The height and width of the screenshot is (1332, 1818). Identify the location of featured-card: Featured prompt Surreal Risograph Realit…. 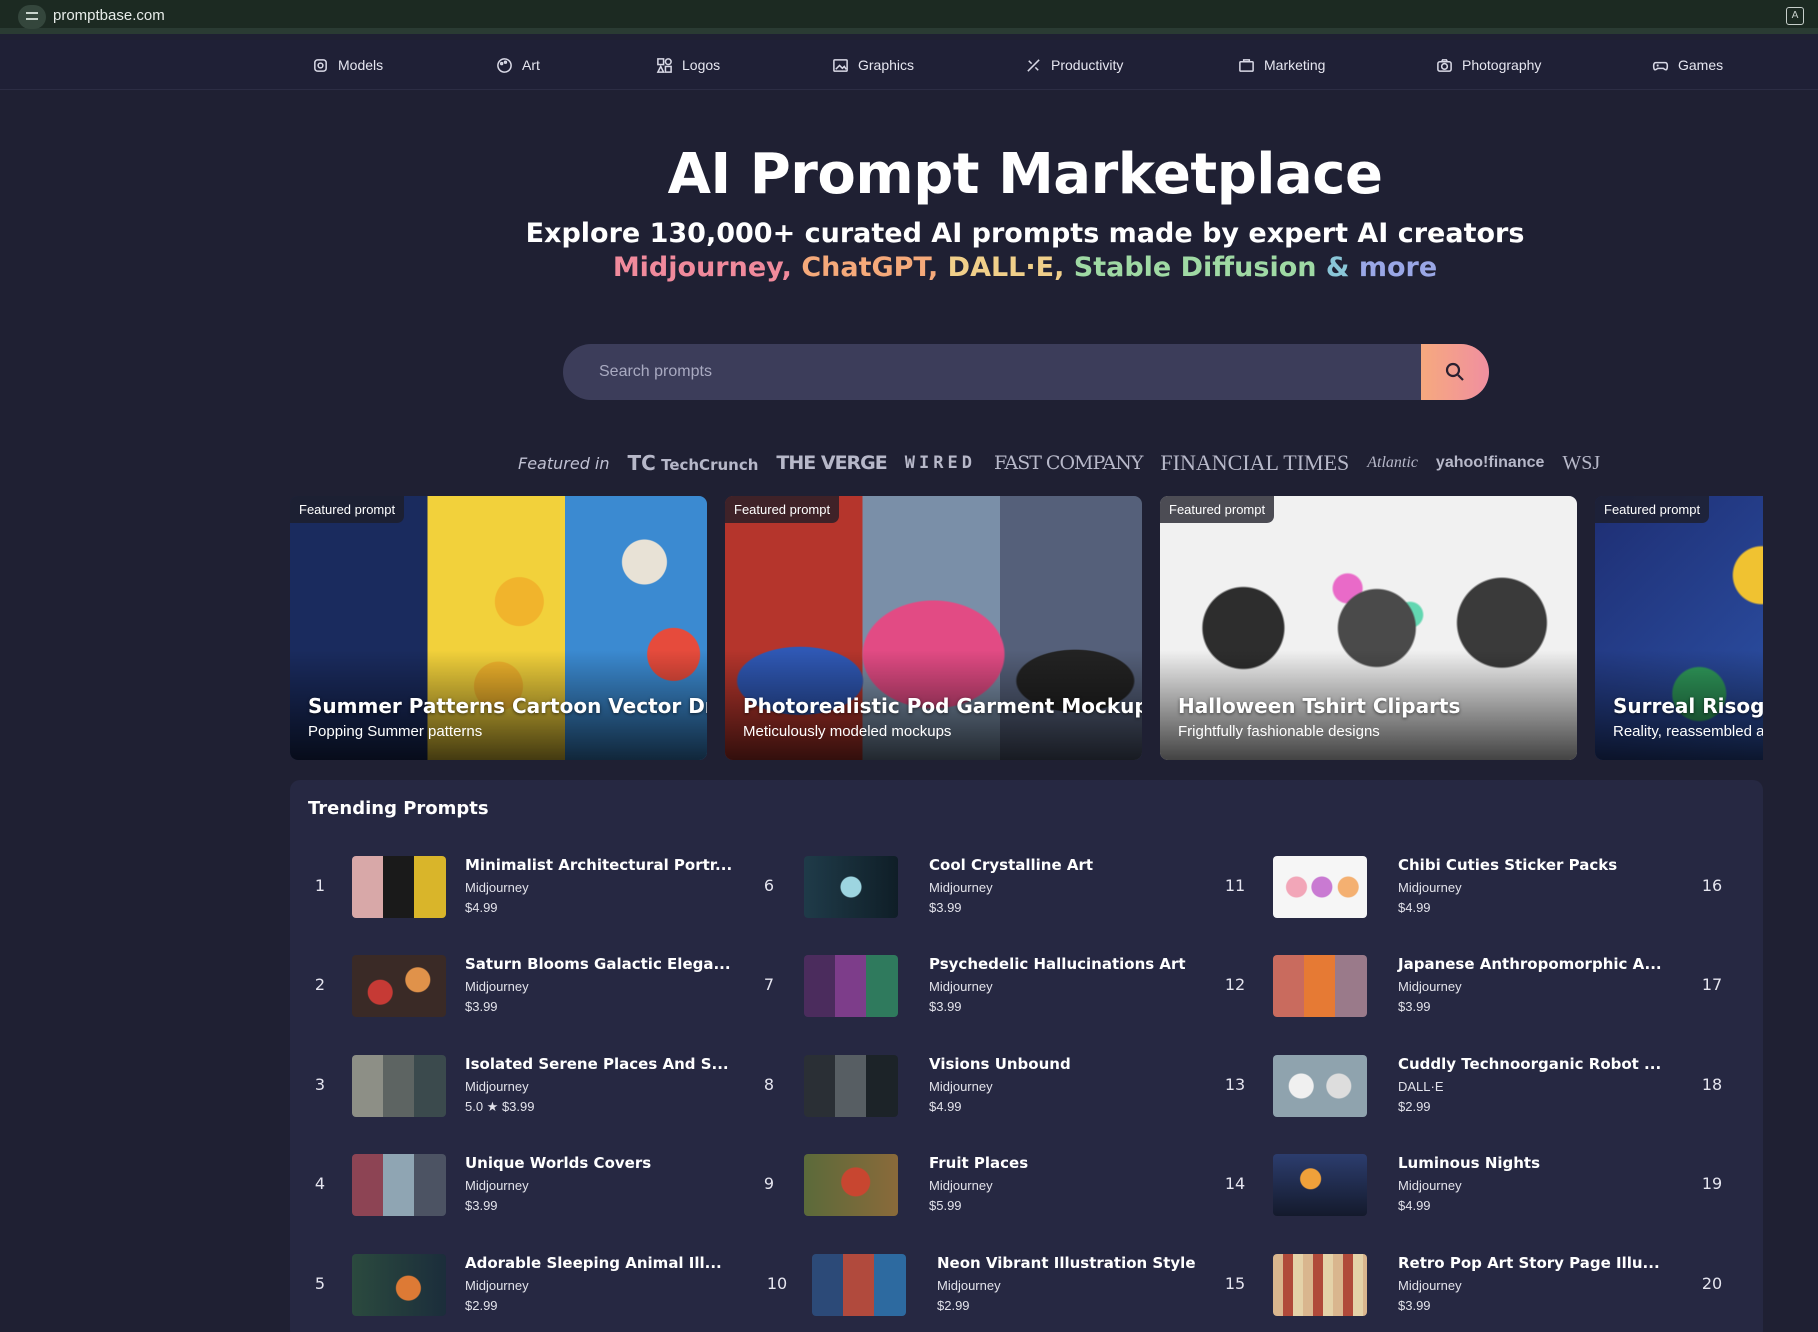
(1679, 628).